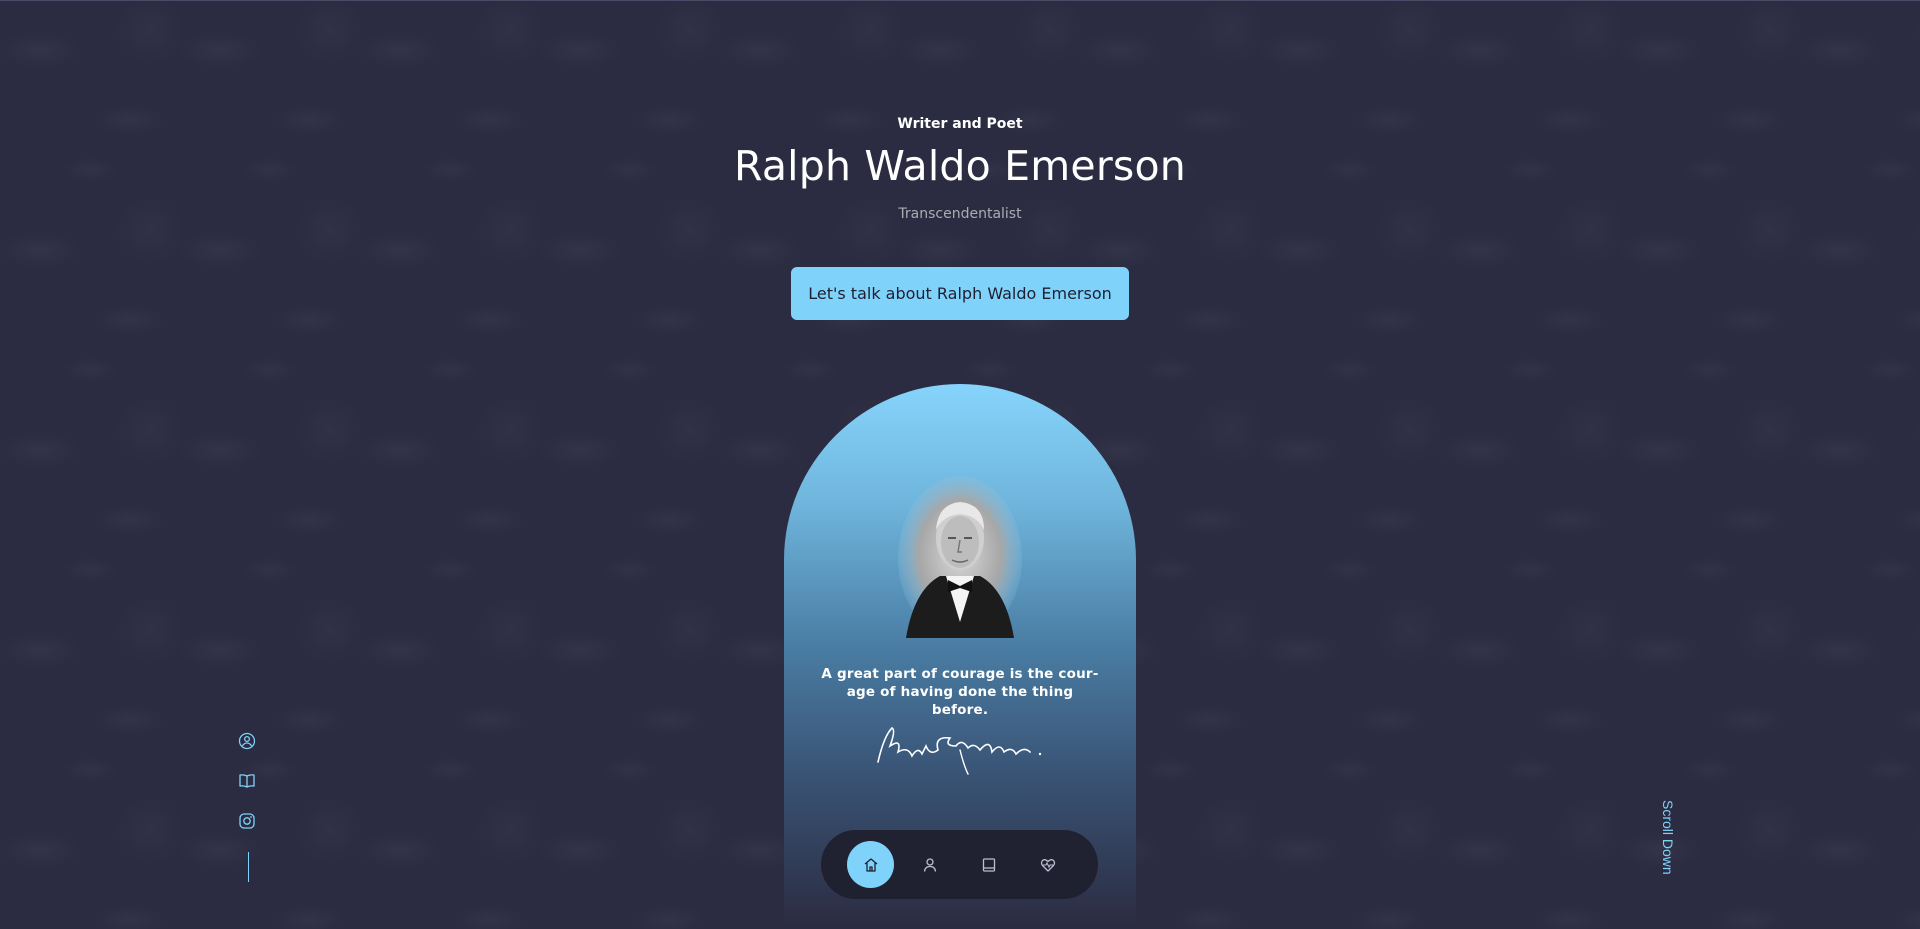  What do you see at coordinates (960, 557) in the screenshot?
I see `portrait-photo` at bounding box center [960, 557].